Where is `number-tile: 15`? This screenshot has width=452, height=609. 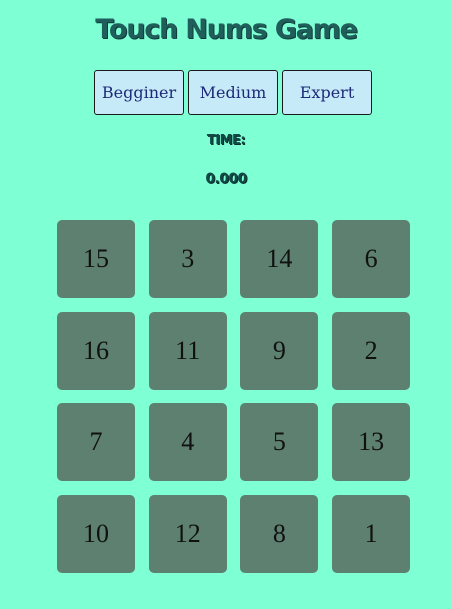 number-tile: 15 is located at coordinates (96, 259).